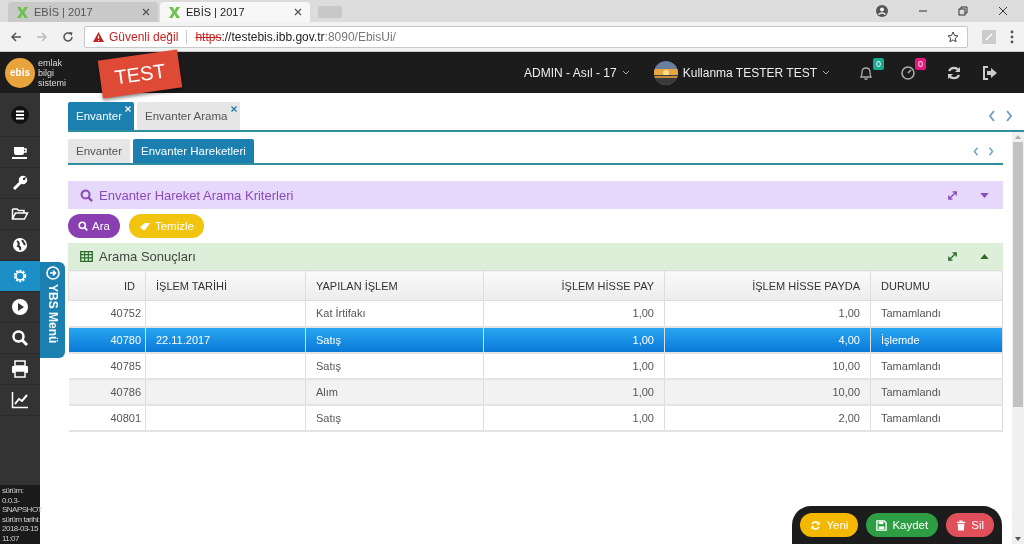 Image resolution: width=1024 pixels, height=544 pixels. What do you see at coordinates (225, 285) in the screenshot?
I see `column-header: İŞLEM TARİHİ` at bounding box center [225, 285].